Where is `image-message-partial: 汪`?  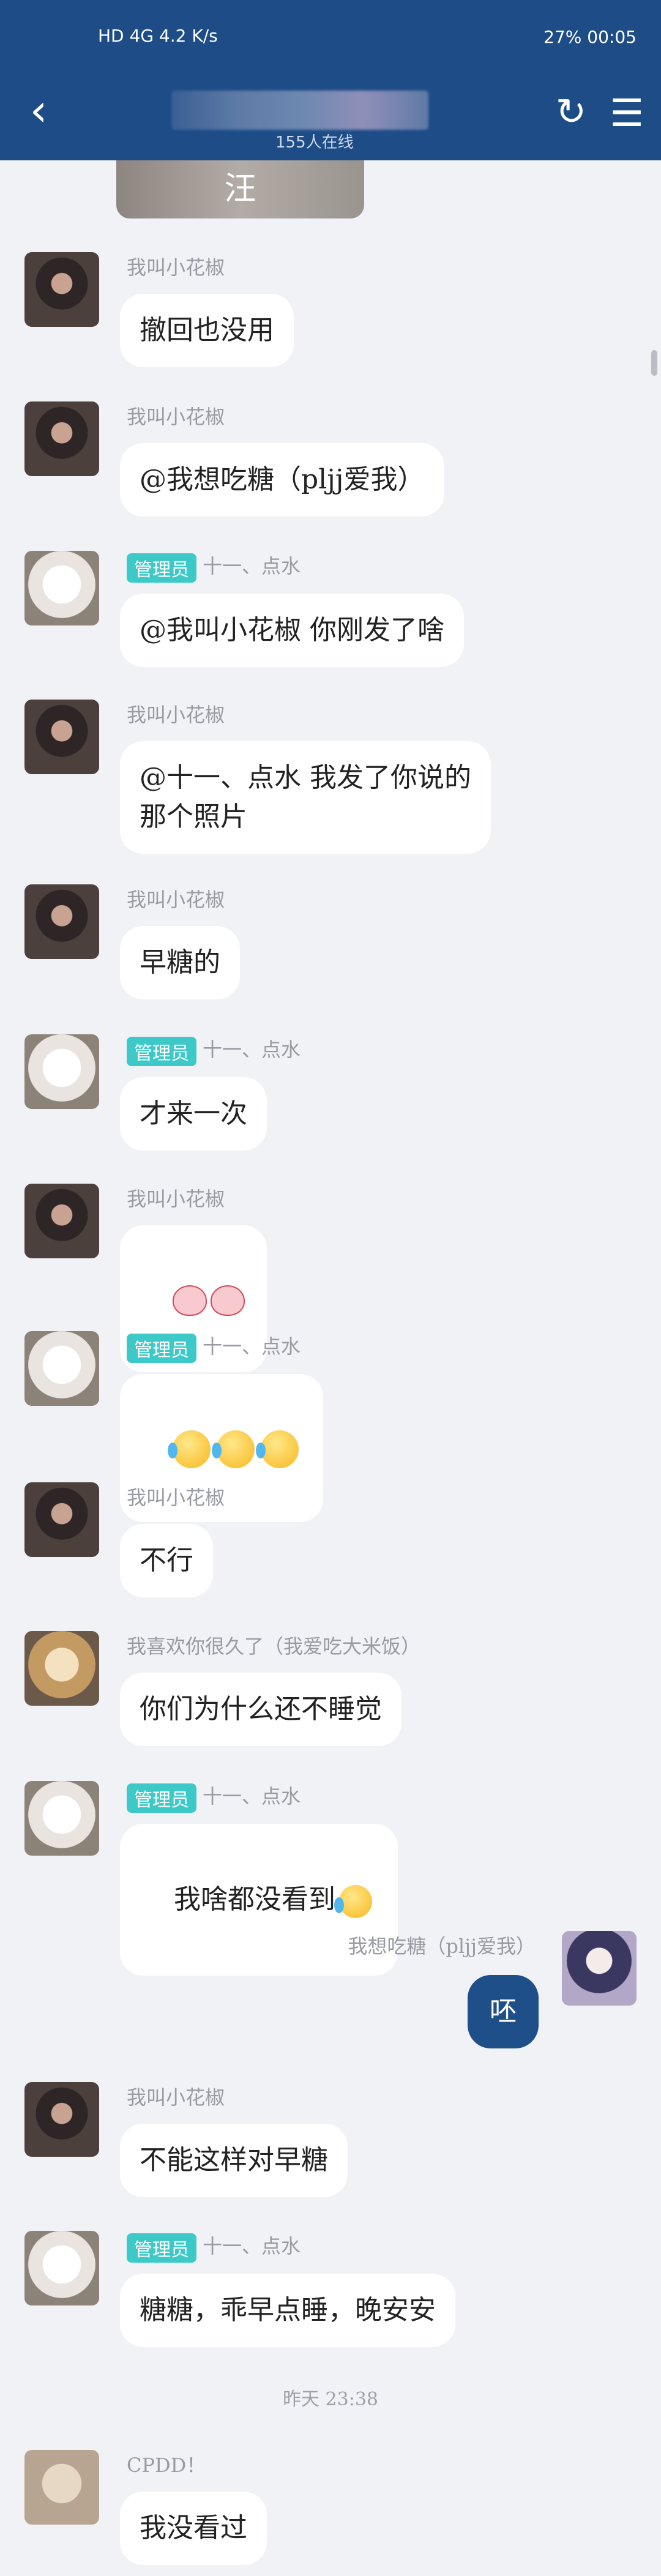
image-message-partial: 汪 is located at coordinates (240, 189).